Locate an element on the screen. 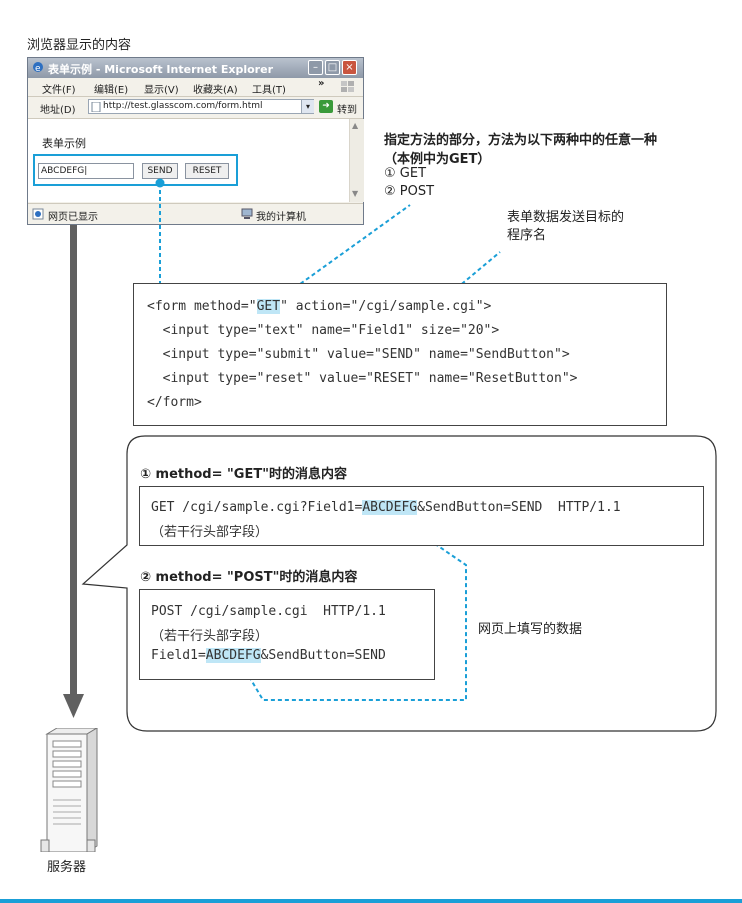 This screenshot has width=742, height=903. post-request-line: POST /cgi/sample.cgi HTTP/1.1 is located at coordinates (268, 611).